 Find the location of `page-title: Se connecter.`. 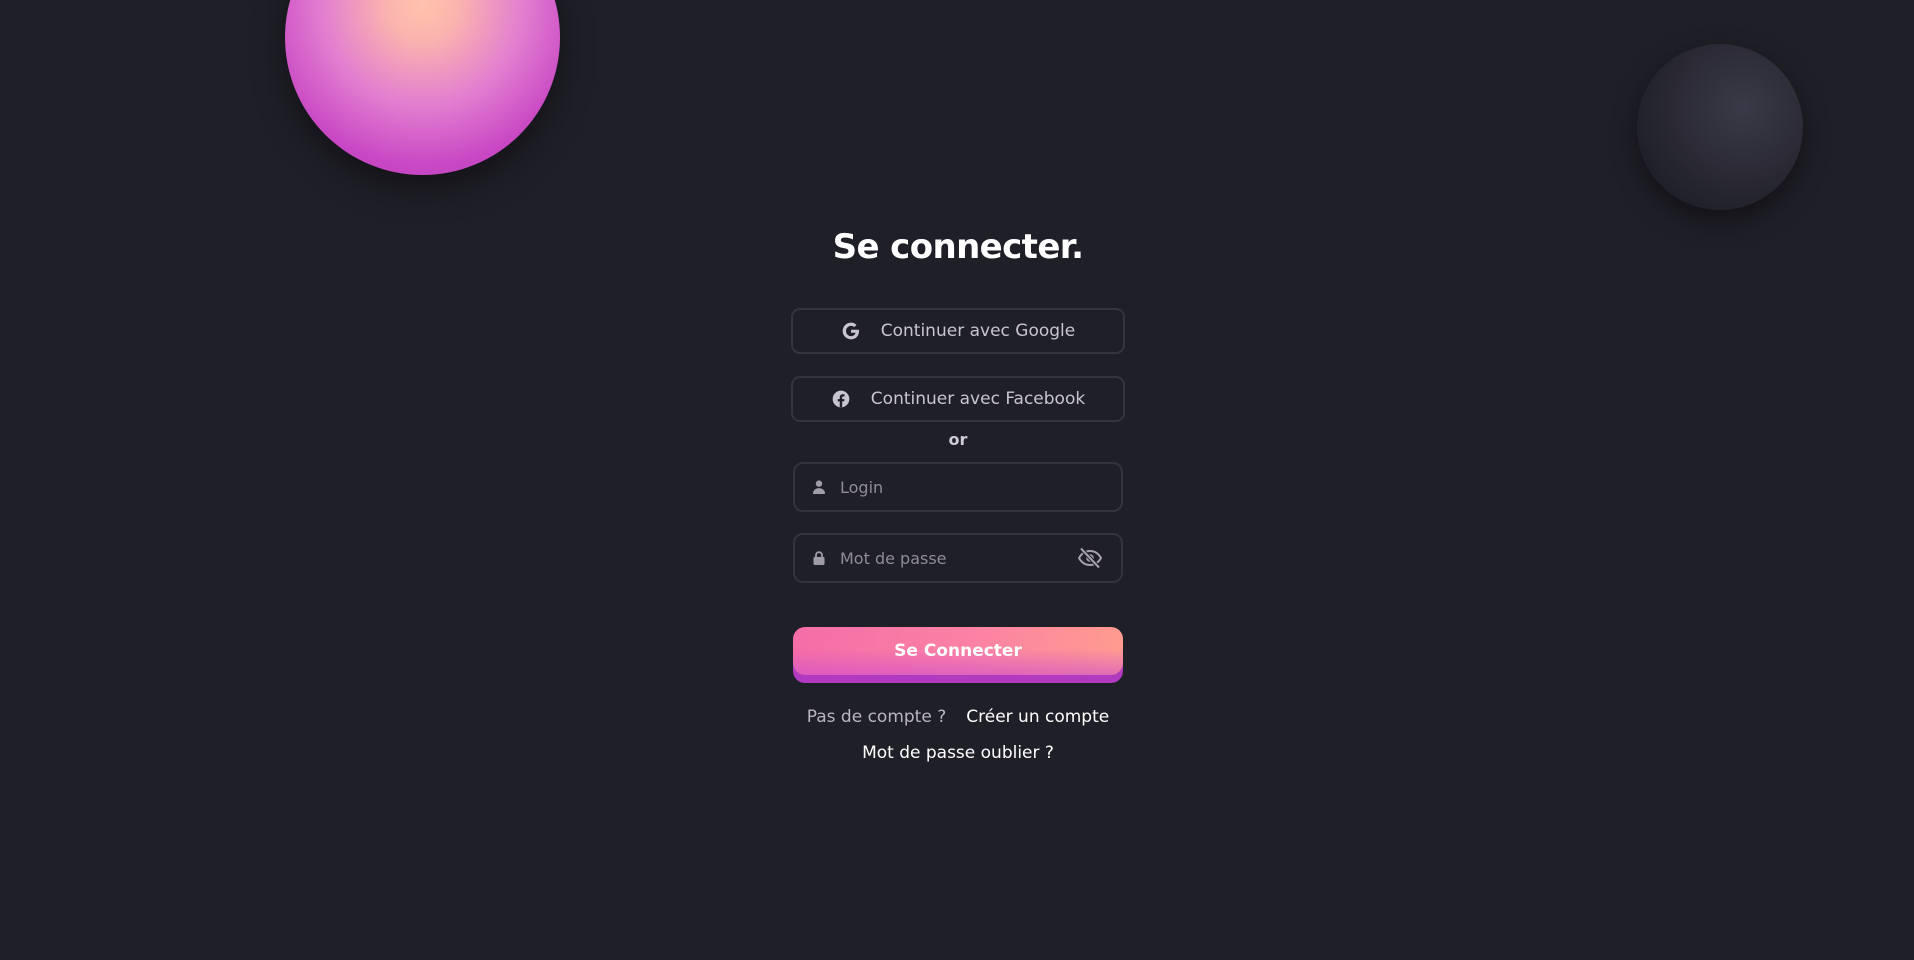

page-title: Se connecter. is located at coordinates (958, 247).